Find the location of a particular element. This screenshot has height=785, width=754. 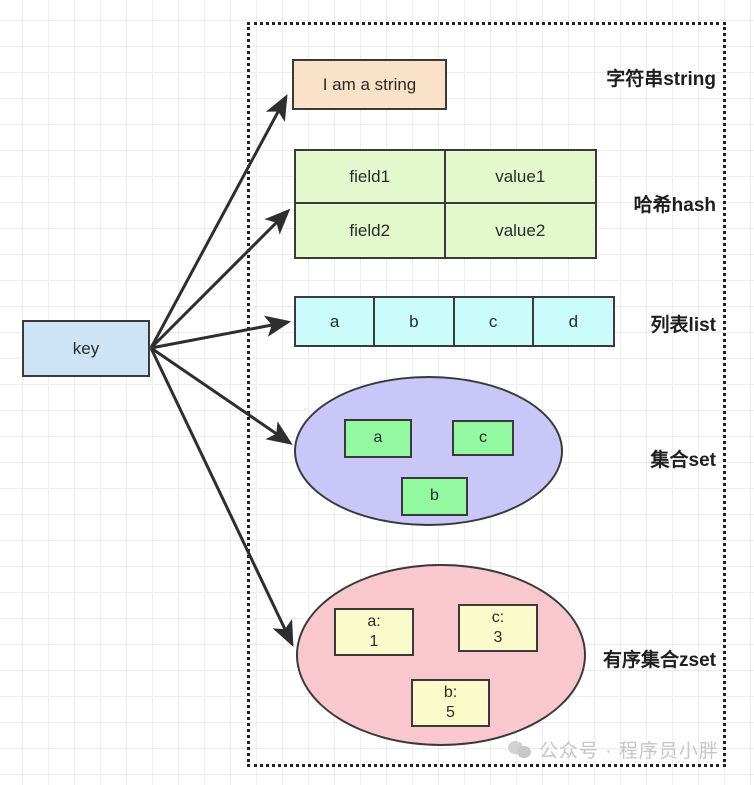

hash-cell-value-2: value2 is located at coordinates (520, 230).